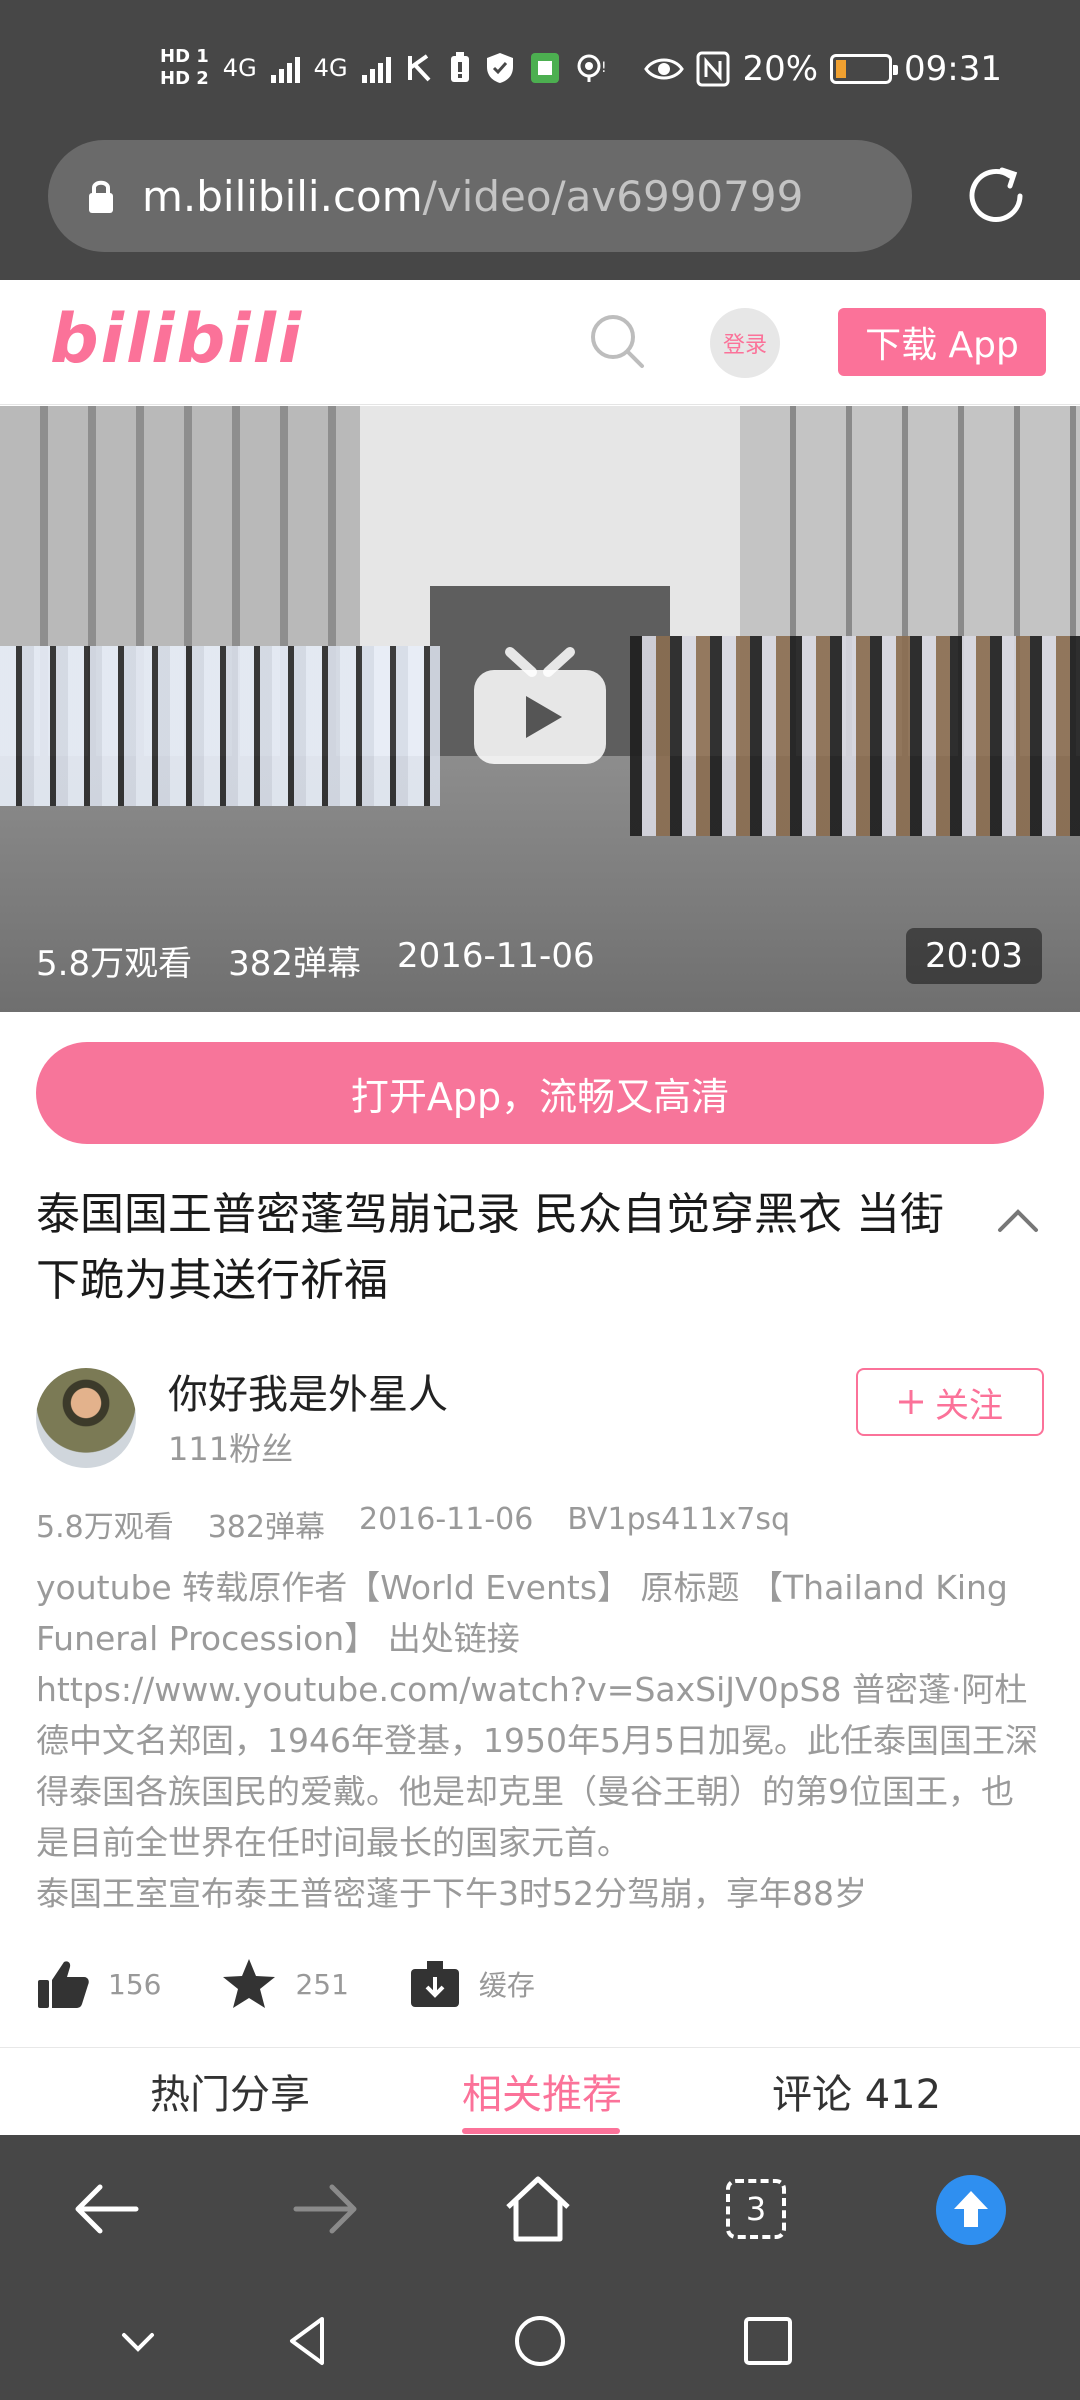 This screenshot has width=1080, height=2400. What do you see at coordinates (285, 68) in the screenshot?
I see `signal-icon` at bounding box center [285, 68].